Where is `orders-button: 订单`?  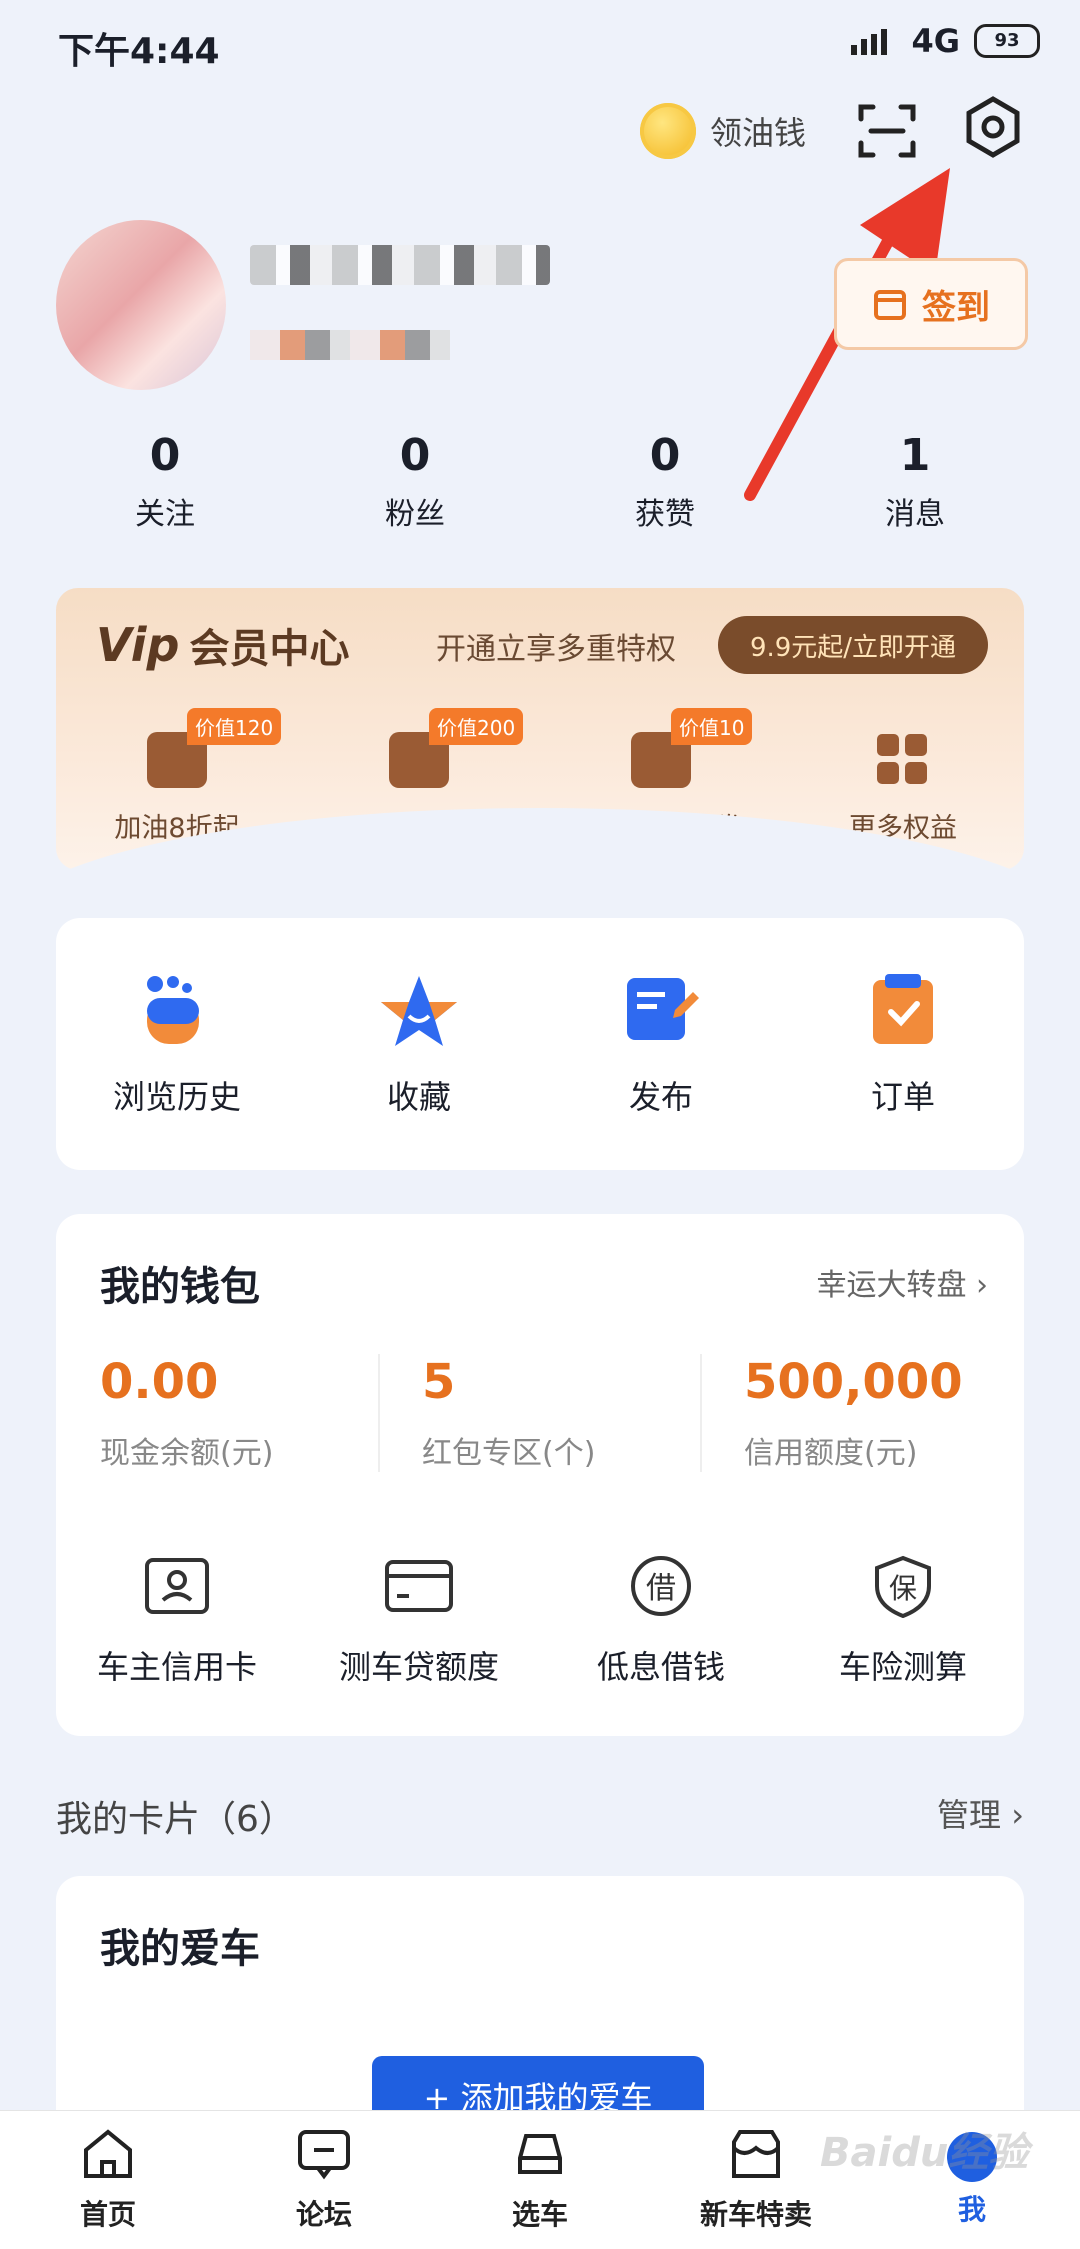 orders-button: 订单 is located at coordinates (903, 1044).